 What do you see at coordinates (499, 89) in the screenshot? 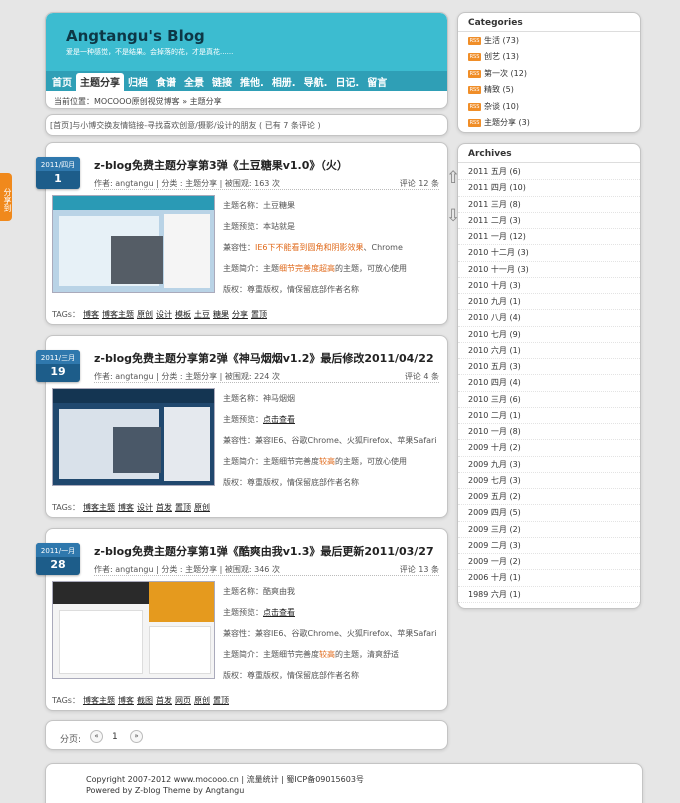
I see `category-label: 精致 (5)` at bounding box center [499, 89].